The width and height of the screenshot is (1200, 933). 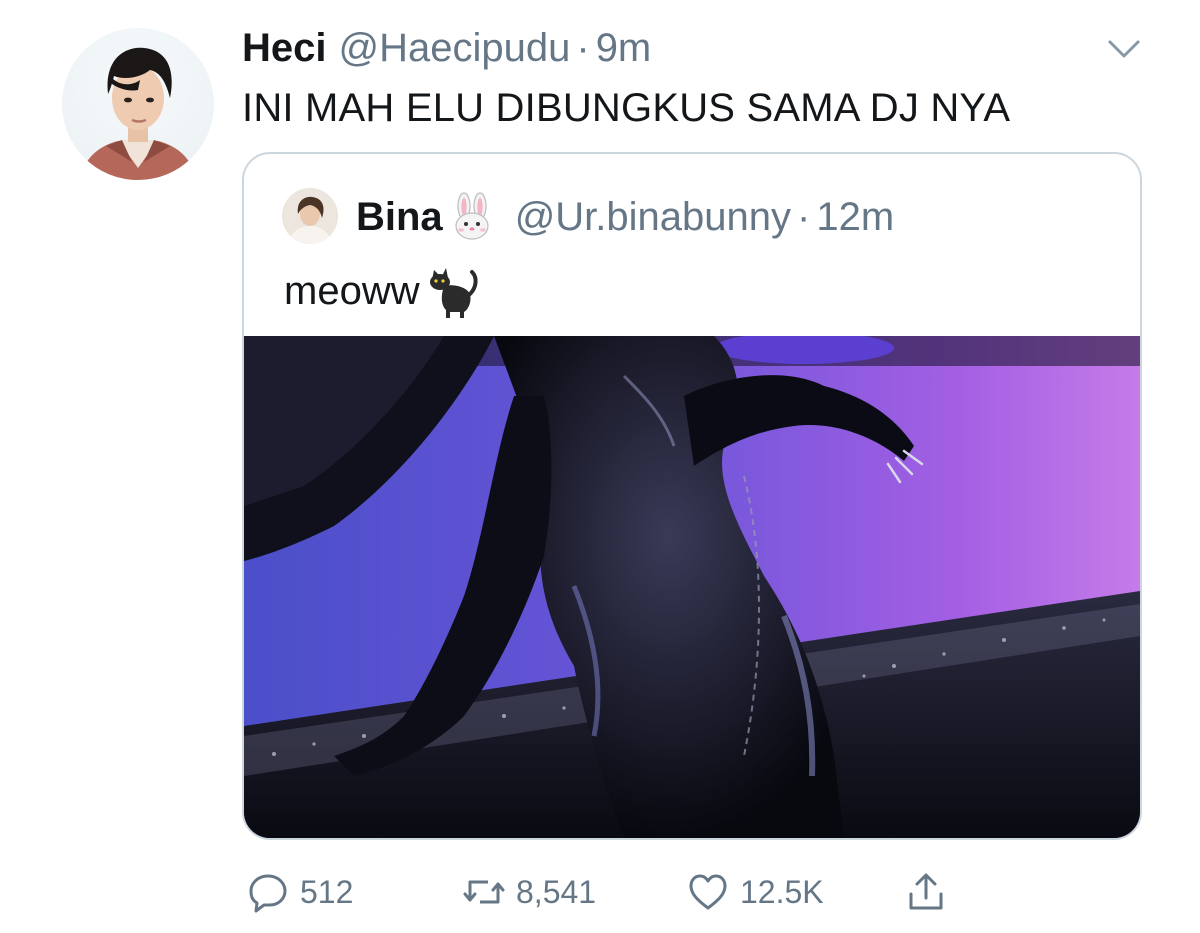 What do you see at coordinates (484, 892) in the screenshot?
I see `retweet-icon` at bounding box center [484, 892].